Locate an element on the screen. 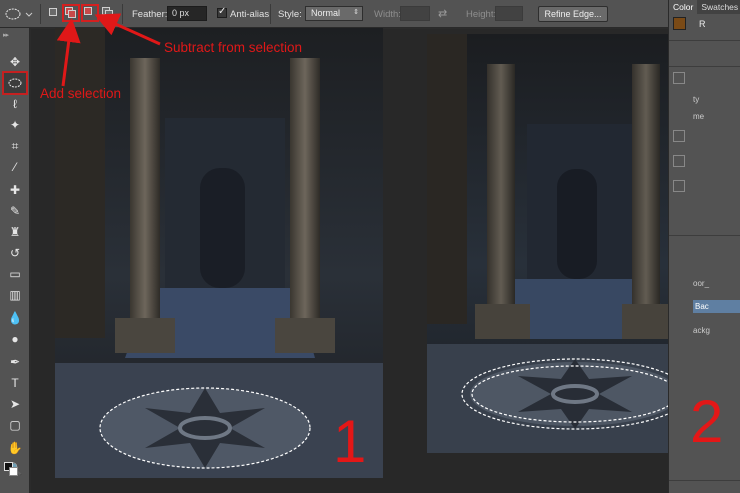 Image resolution: width=740 pixels, height=493 pixels. subtract-selection-icon is located at coordinates (88, 11).